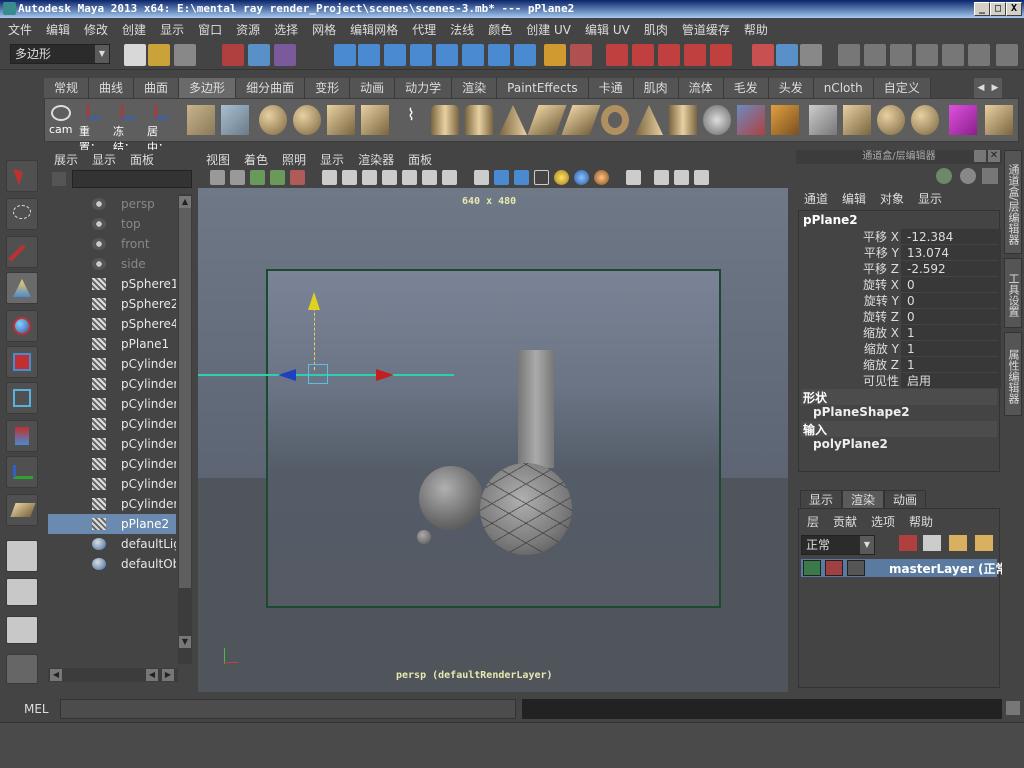 The height and width of the screenshot is (768, 1024). What do you see at coordinates (22, 472) in the screenshot?
I see `show-manip-icon` at bounding box center [22, 472].